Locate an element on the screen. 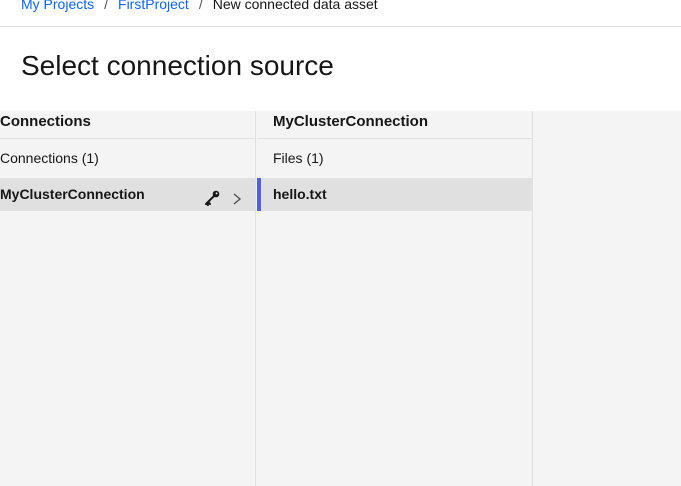  connections-count: Connections (1) is located at coordinates (49, 158).